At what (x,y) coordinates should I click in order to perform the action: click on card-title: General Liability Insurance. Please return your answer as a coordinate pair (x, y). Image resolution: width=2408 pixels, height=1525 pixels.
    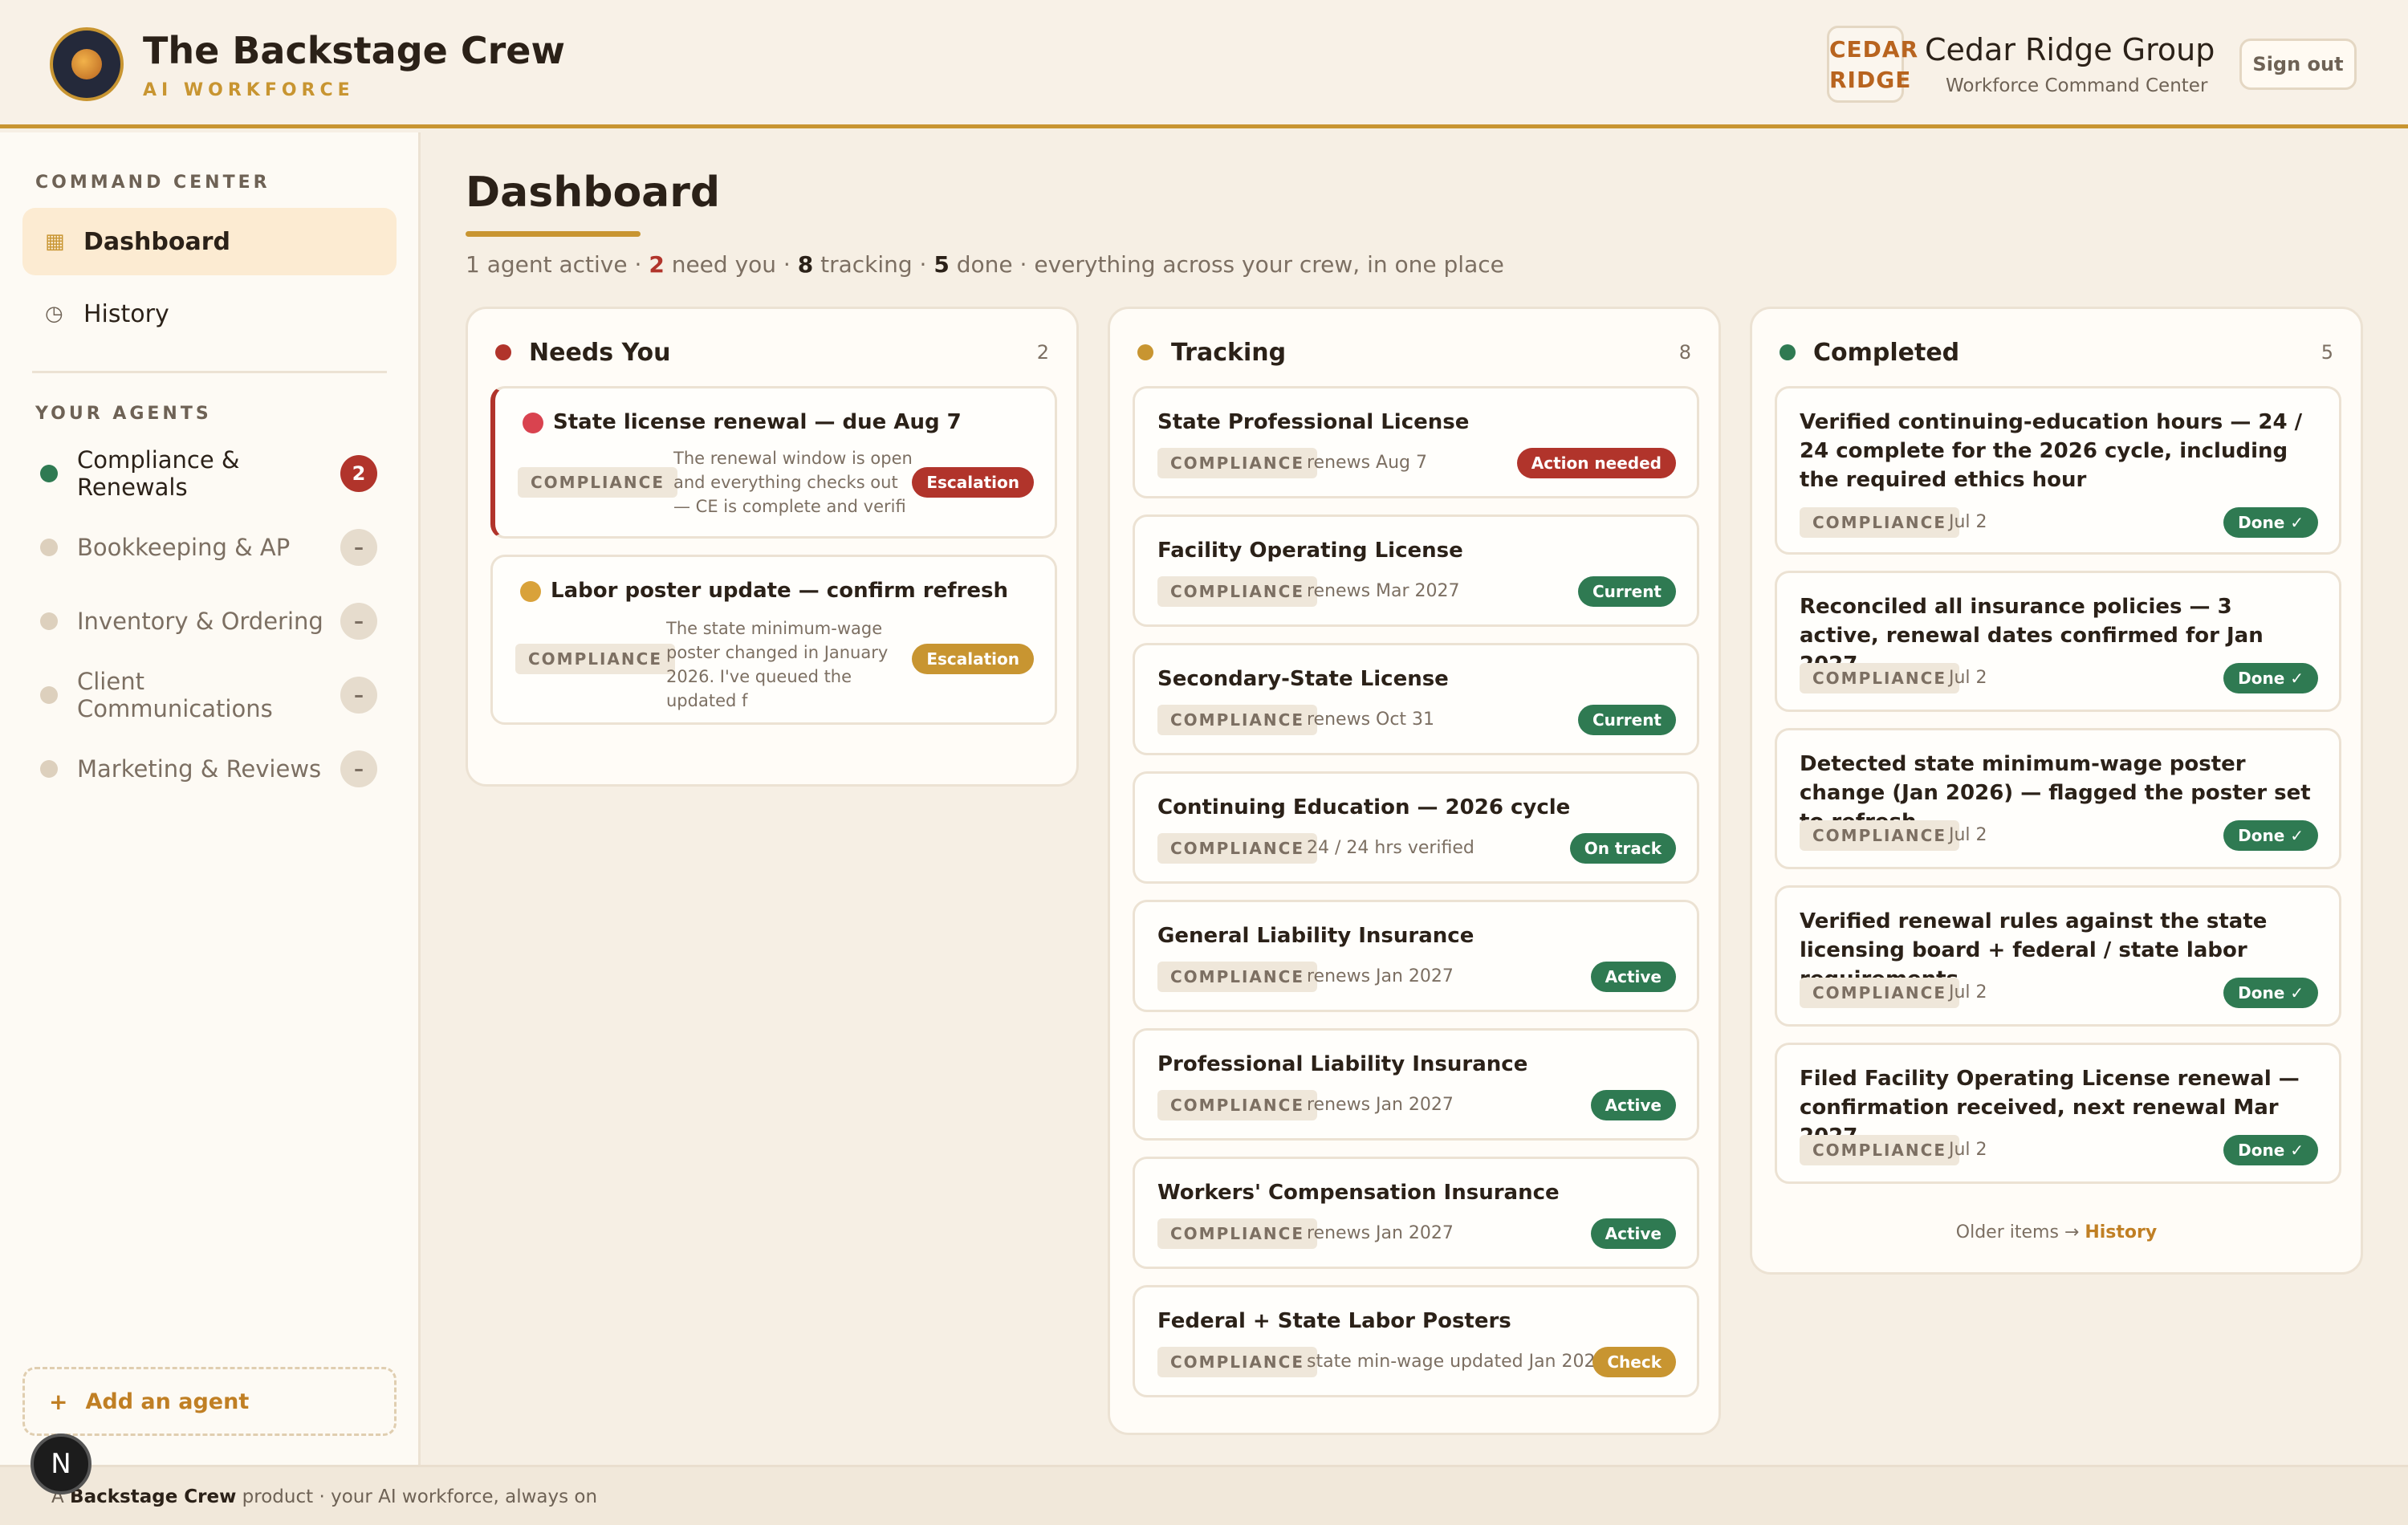
    Looking at the image, I should click on (1315, 936).